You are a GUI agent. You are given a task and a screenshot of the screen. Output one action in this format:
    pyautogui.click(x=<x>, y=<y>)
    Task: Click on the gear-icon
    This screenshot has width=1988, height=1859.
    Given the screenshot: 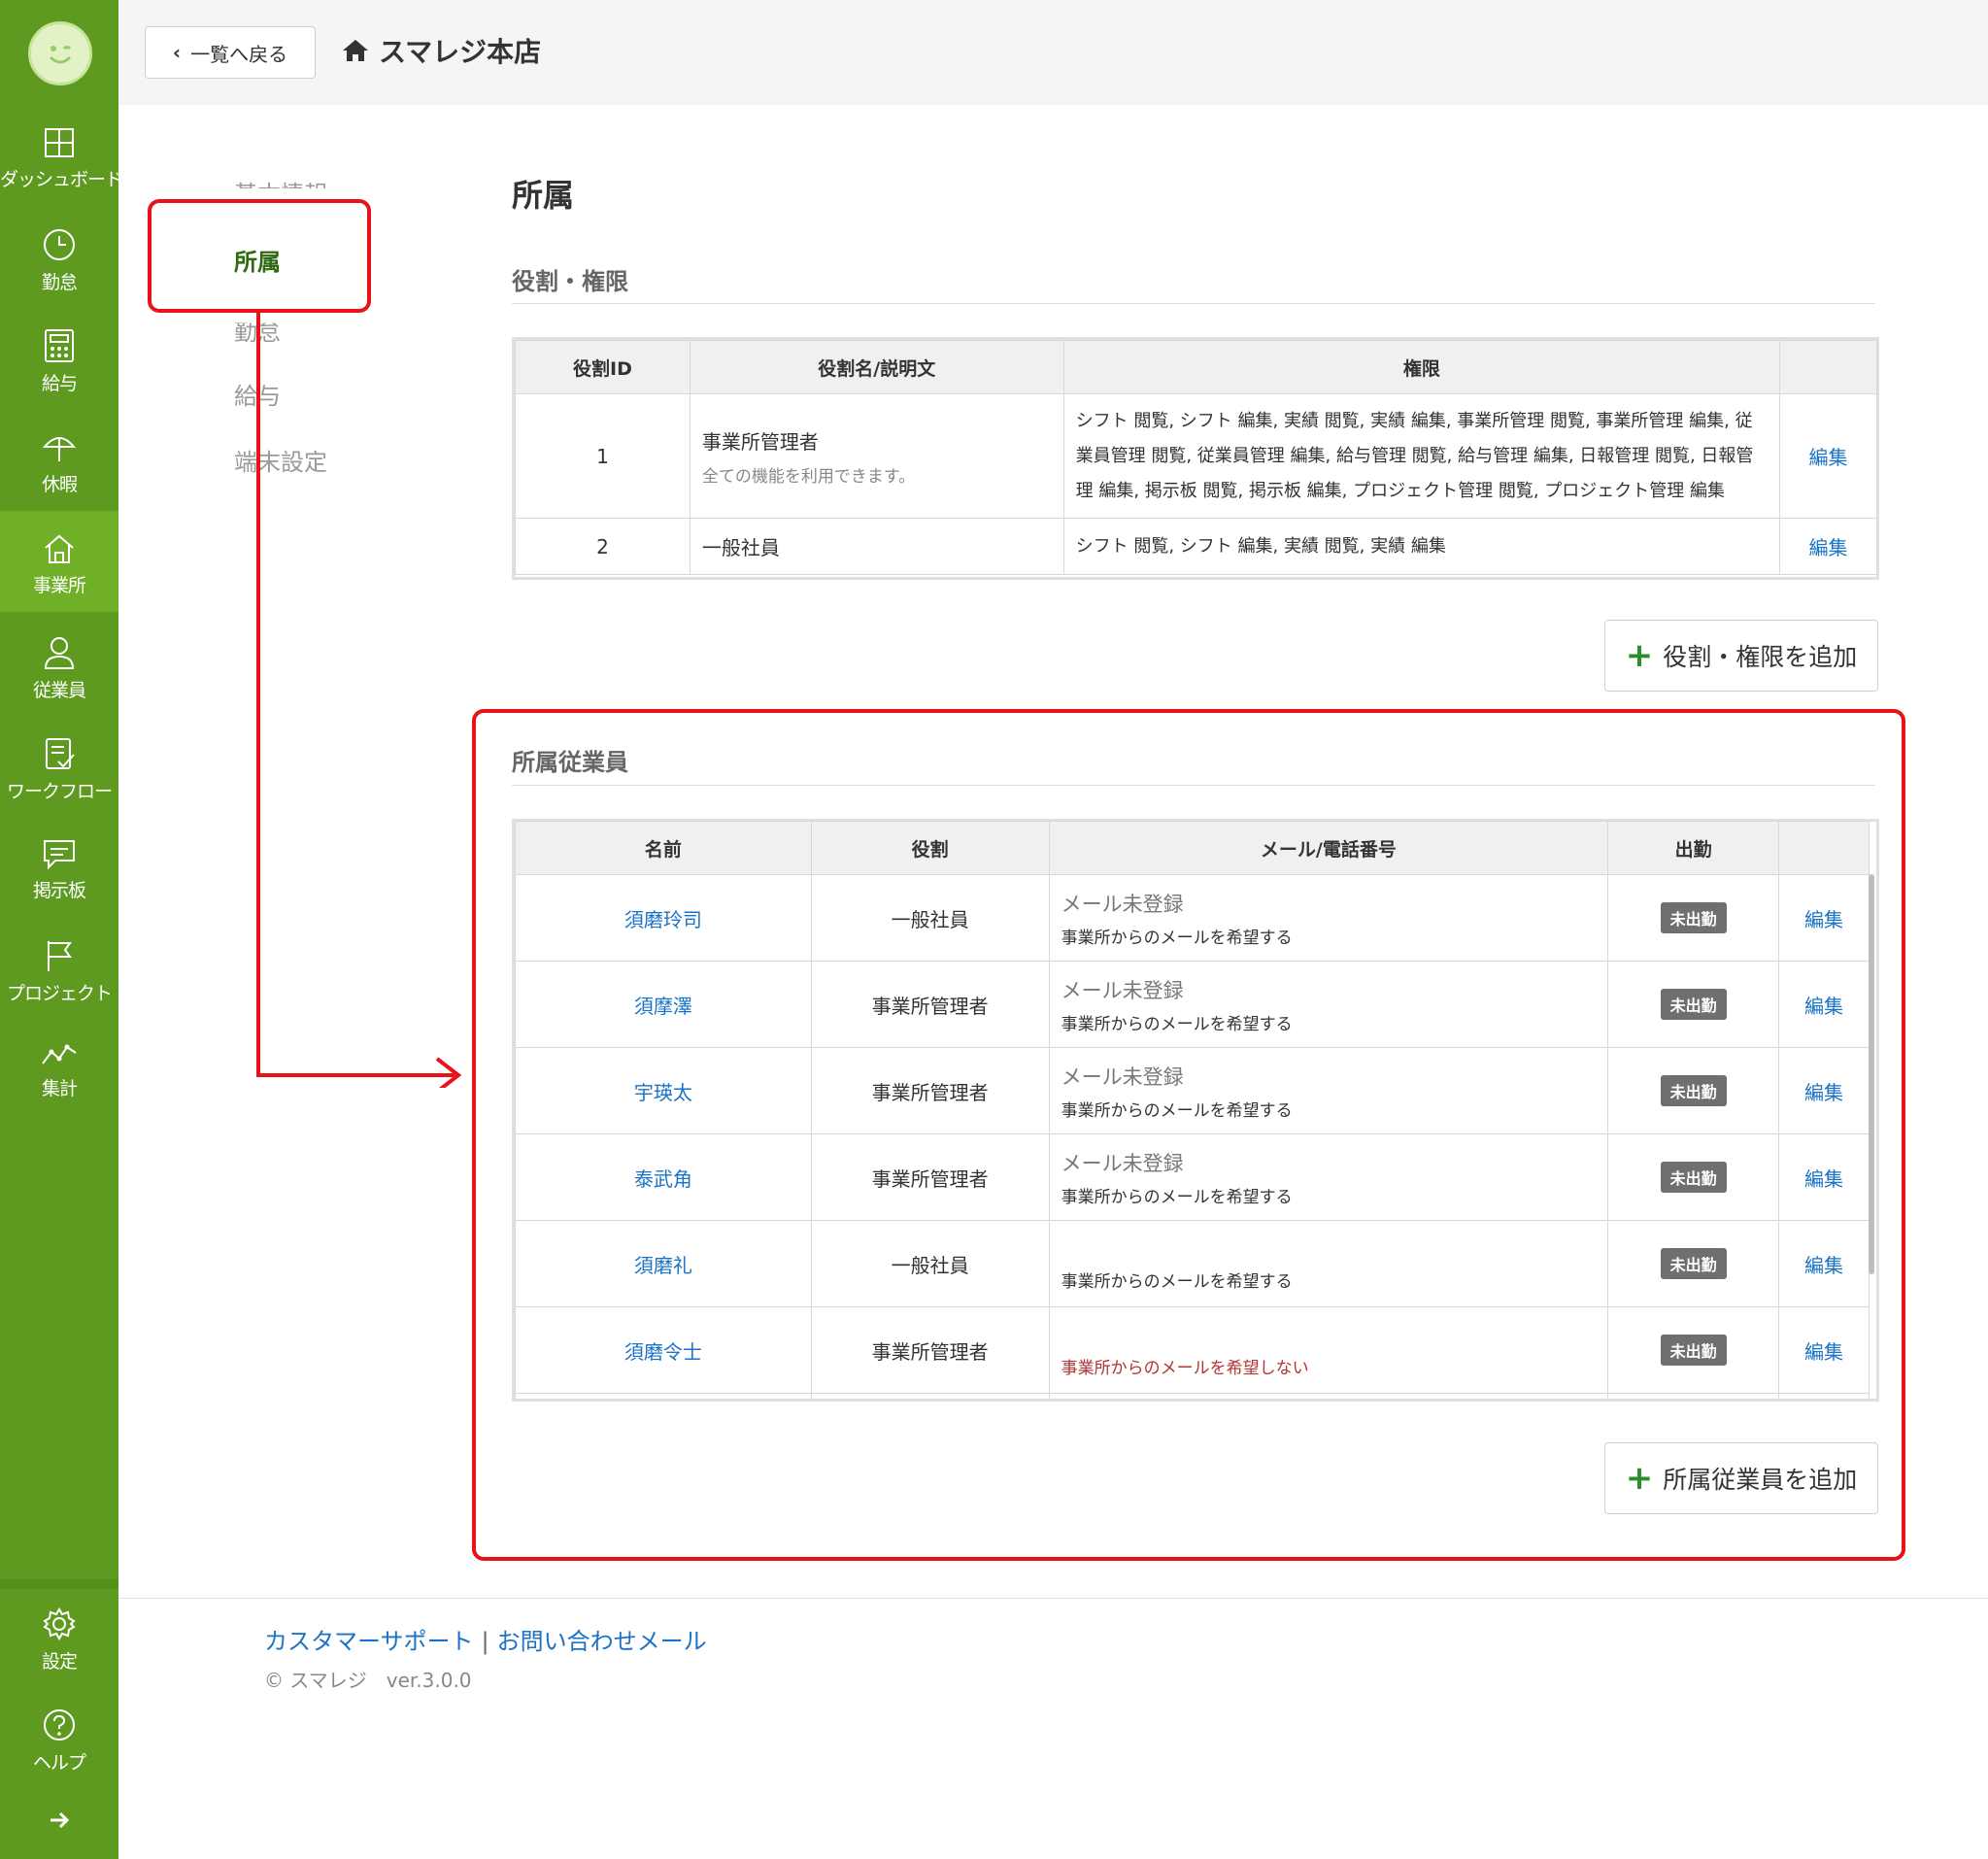 What is the action you would take?
    pyautogui.click(x=59, y=1623)
    